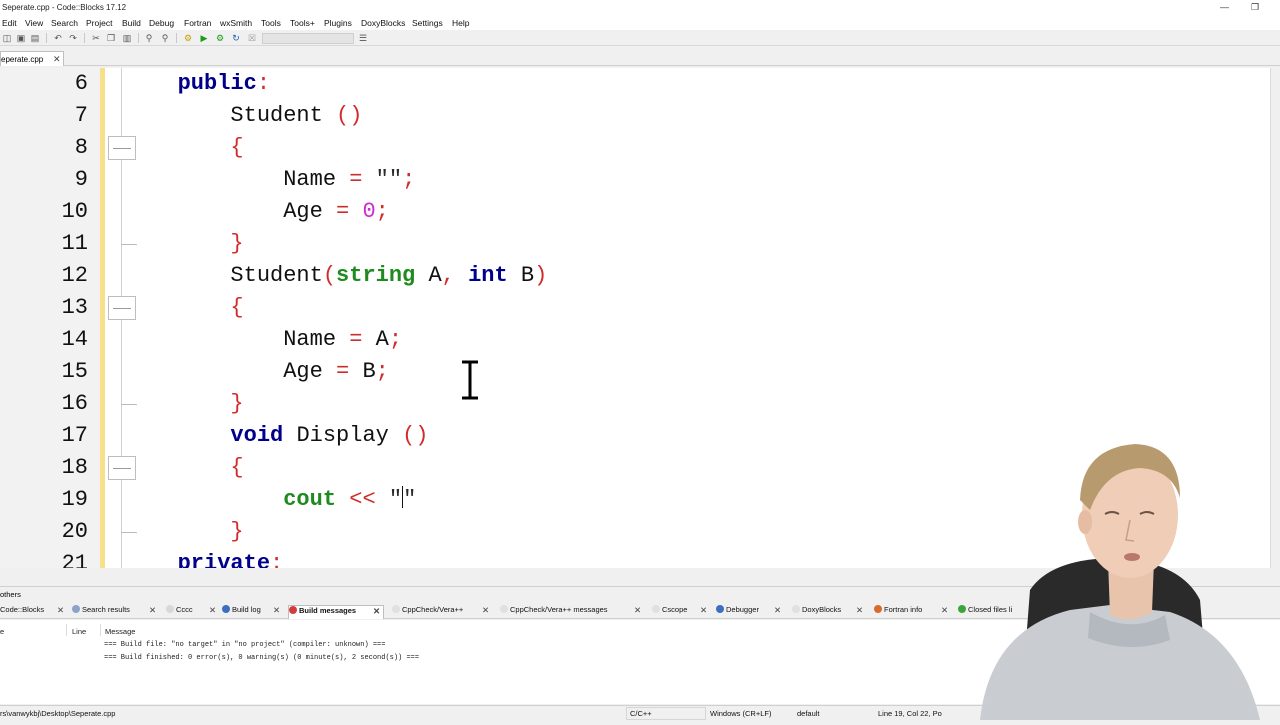 The image size is (1280, 725). I want to click on build-icon: ⚙, so click(188, 38).